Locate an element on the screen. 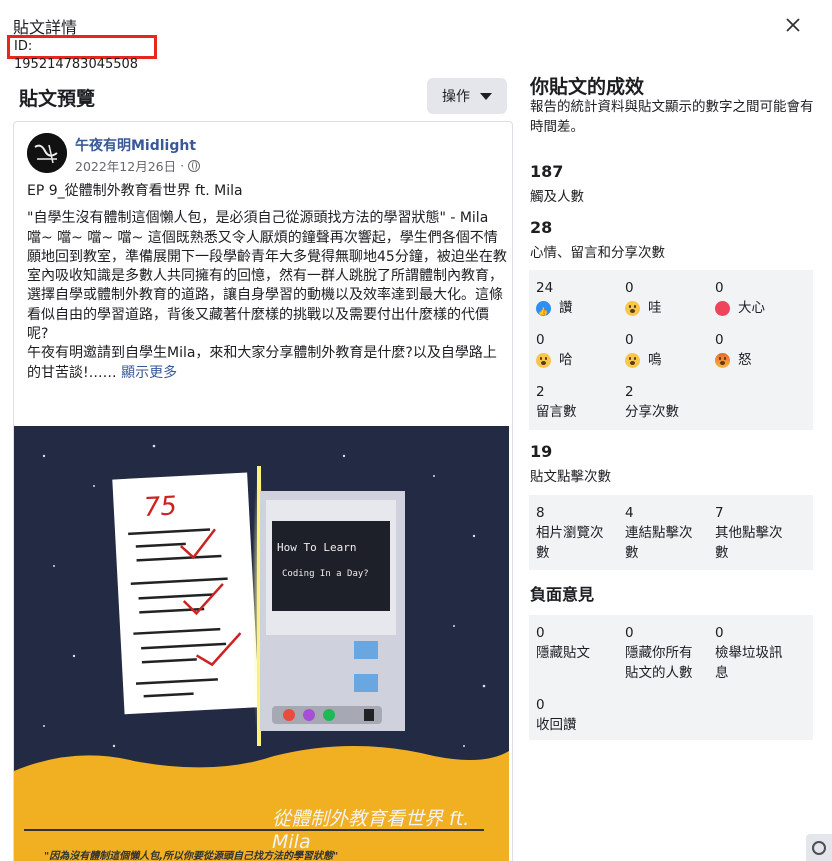  report-spam-label-2: 息 is located at coordinates (722, 673).